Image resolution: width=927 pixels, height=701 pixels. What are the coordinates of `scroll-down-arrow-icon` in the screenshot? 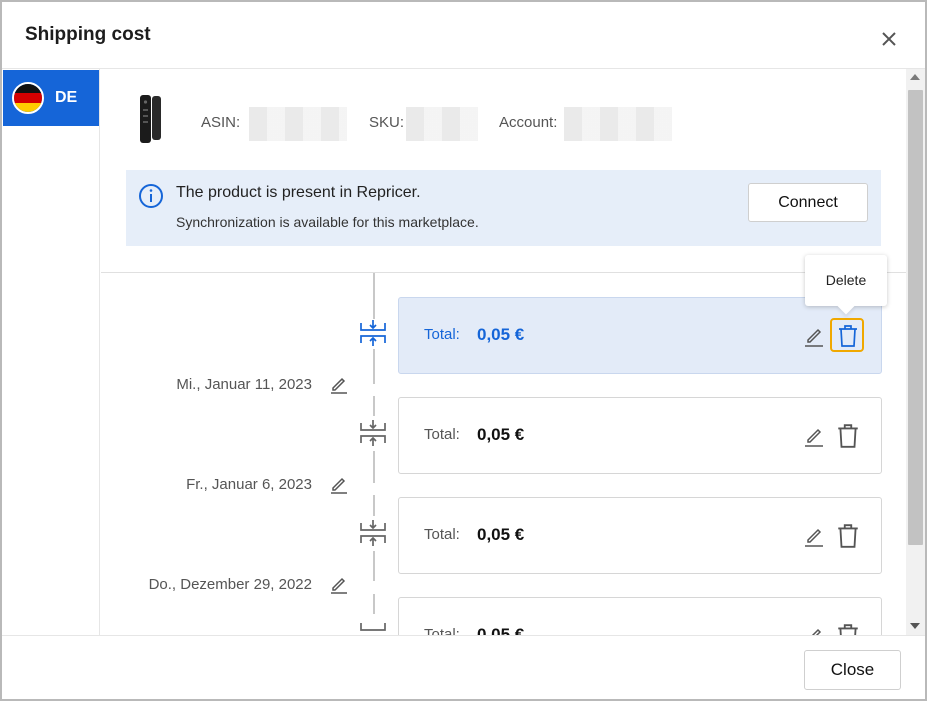 It's located at (915, 626).